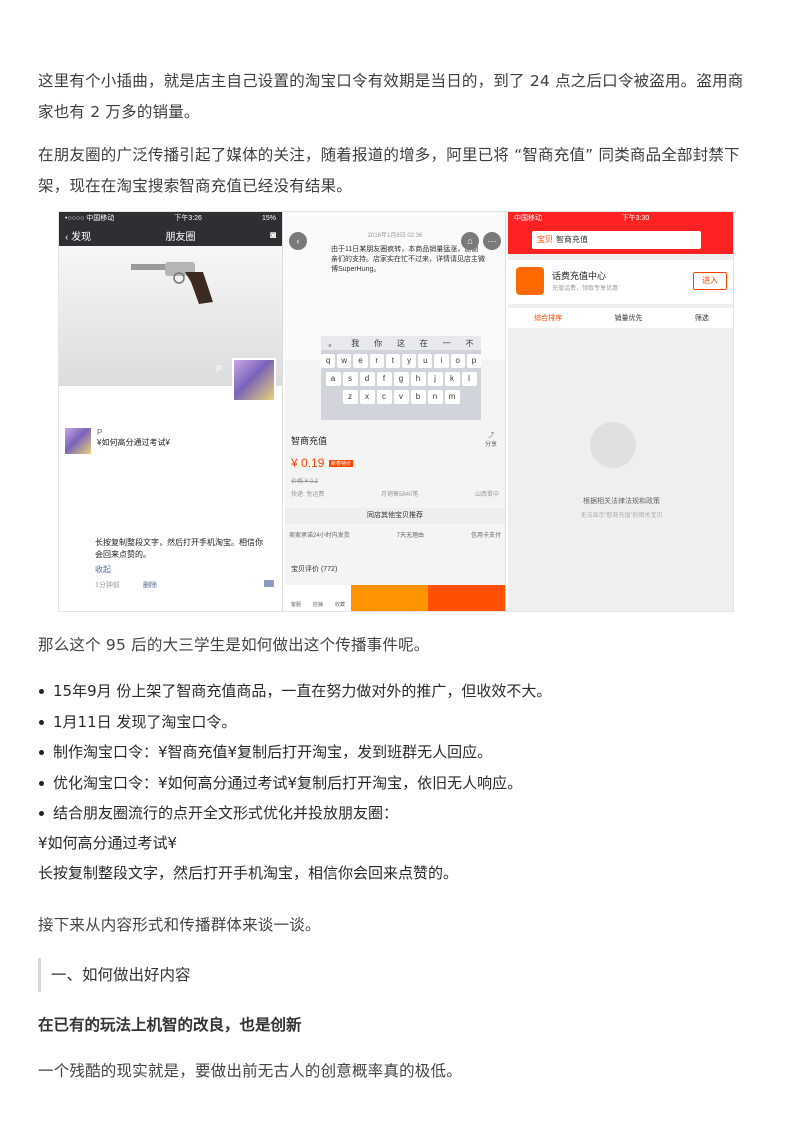  Describe the element at coordinates (545, 239) in the screenshot. I see `search-scope: 宝贝` at that location.